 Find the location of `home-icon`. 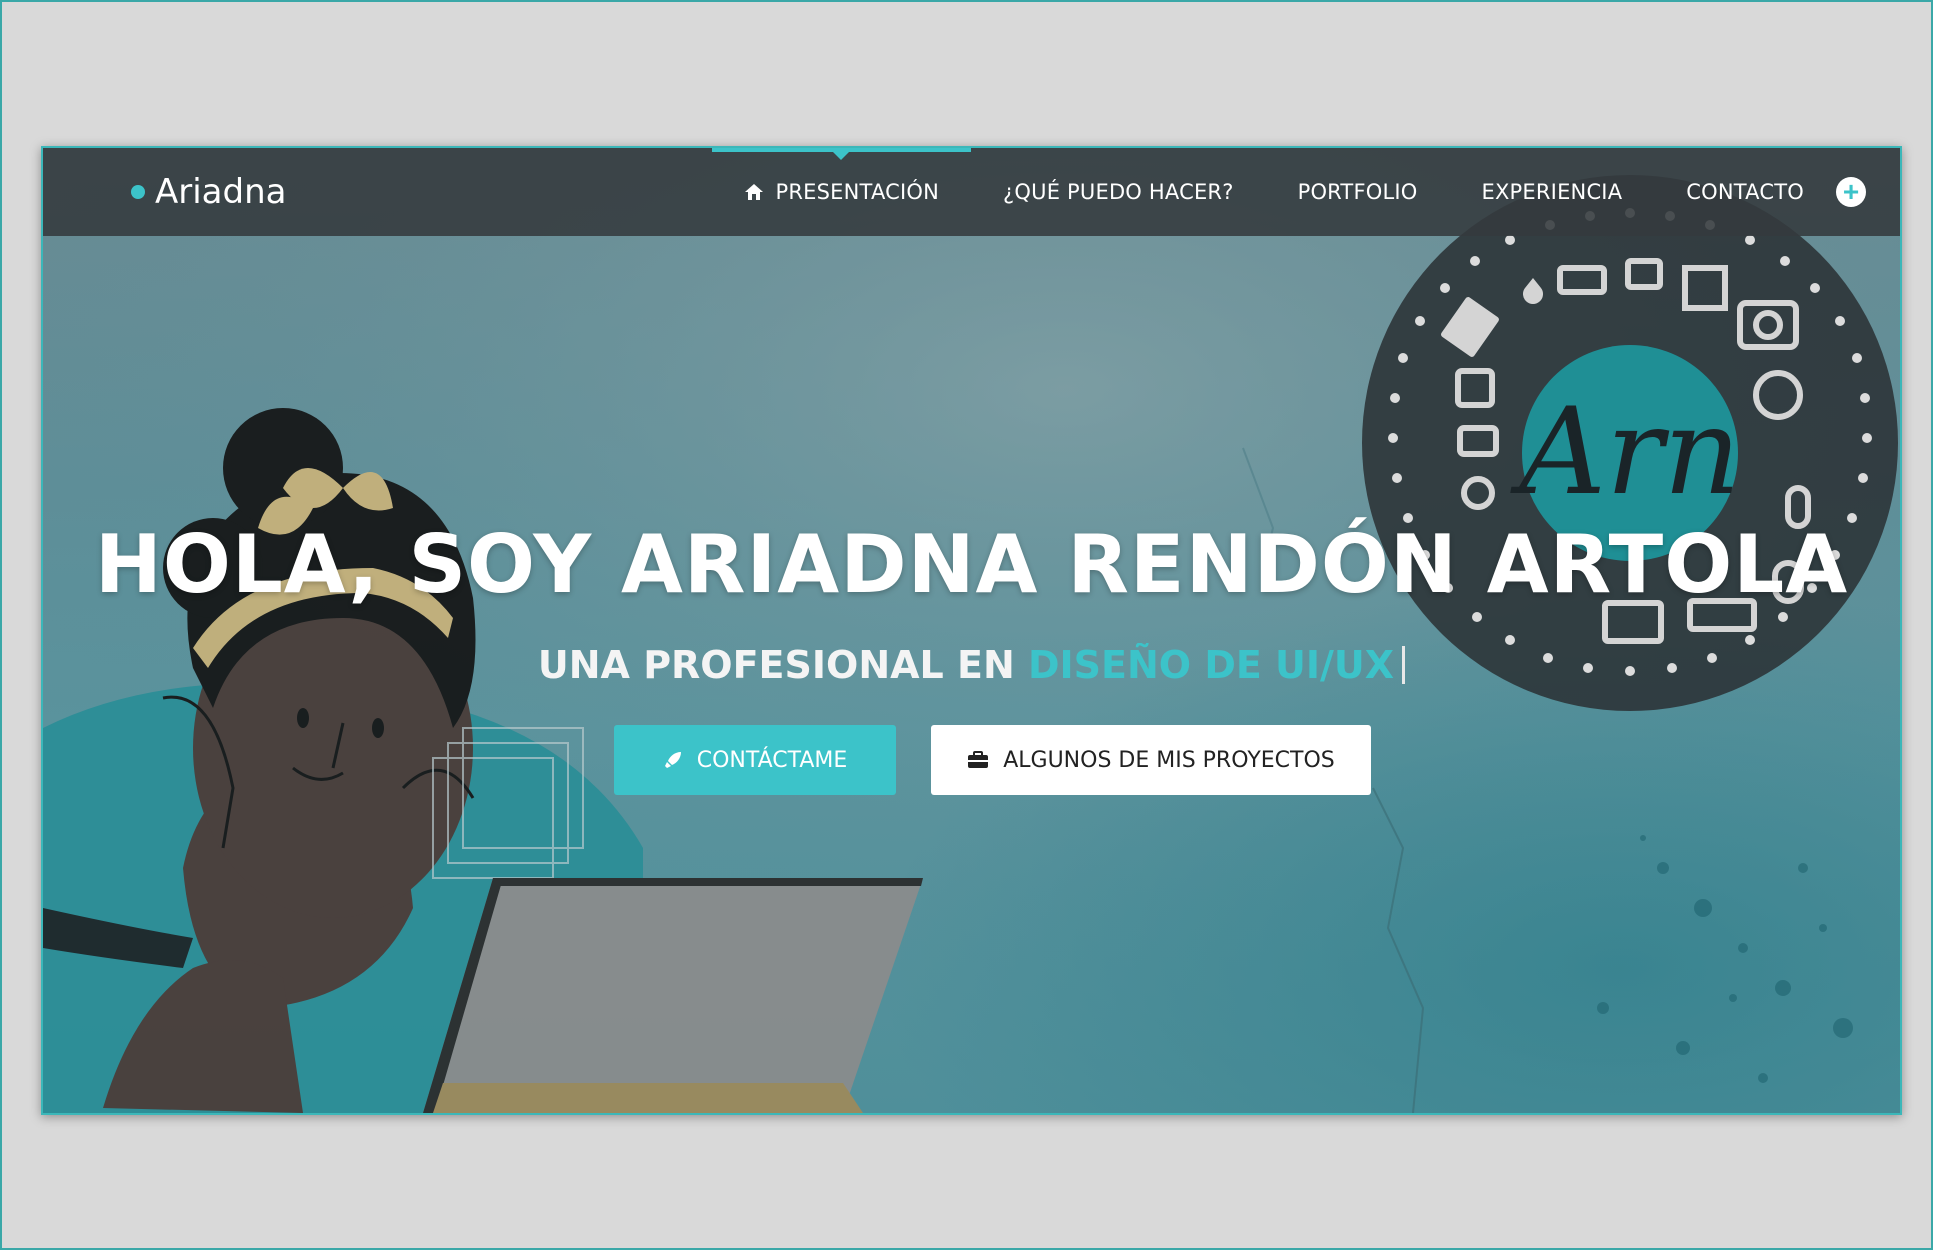

home-icon is located at coordinates (753, 192).